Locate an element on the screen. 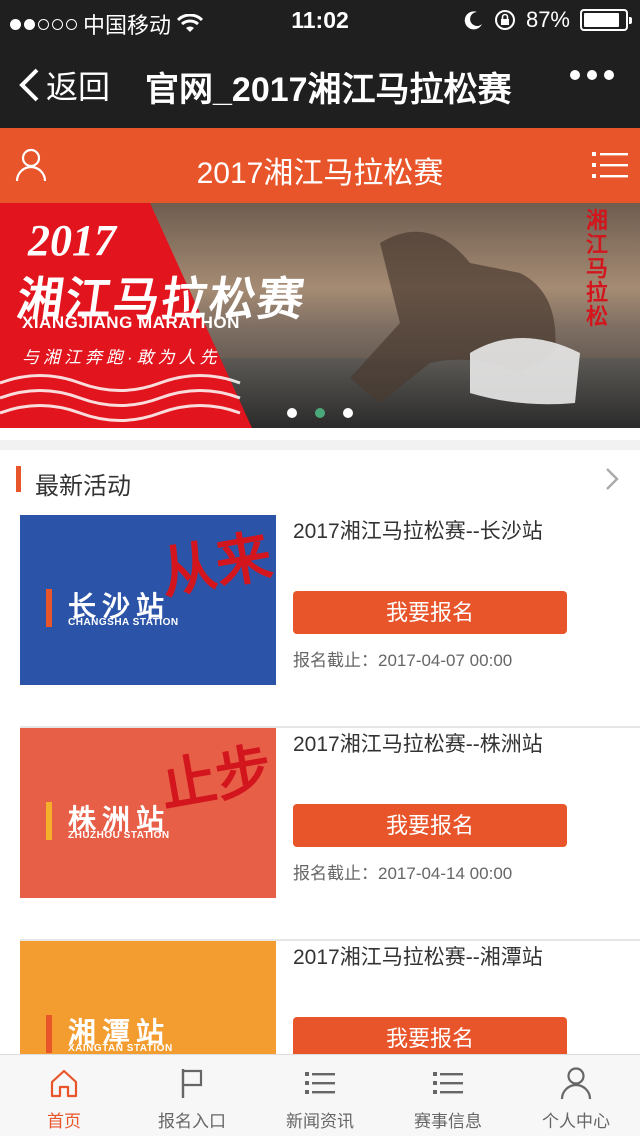  status-right: 87% is located at coordinates (548, 20).